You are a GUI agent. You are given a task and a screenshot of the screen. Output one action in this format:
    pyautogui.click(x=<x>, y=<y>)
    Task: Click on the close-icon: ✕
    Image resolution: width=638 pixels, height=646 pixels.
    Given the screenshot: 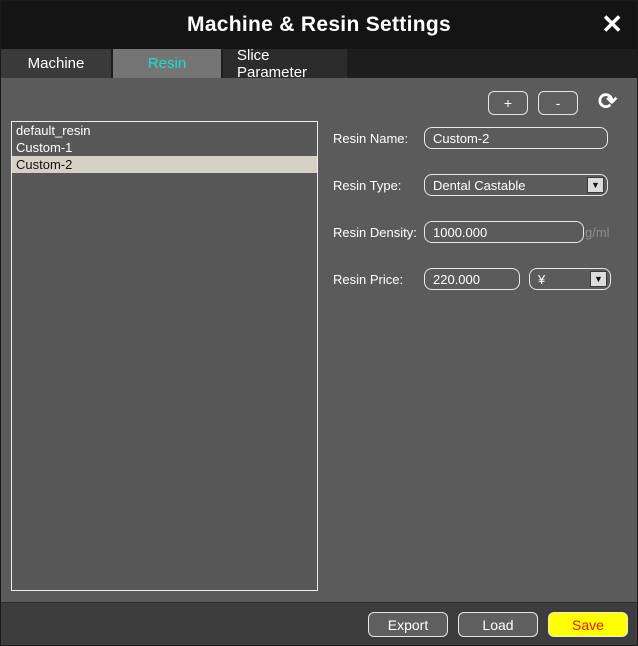 What is the action you would take?
    pyautogui.click(x=612, y=24)
    